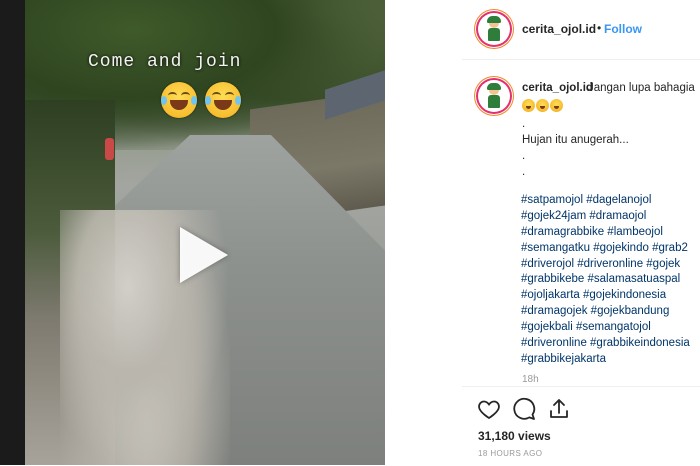 Image resolution: width=700 pixels, height=466 pixels. Describe the element at coordinates (641, 88) in the screenshot. I see `comment-text: Jangan lupa bahagia` at that location.